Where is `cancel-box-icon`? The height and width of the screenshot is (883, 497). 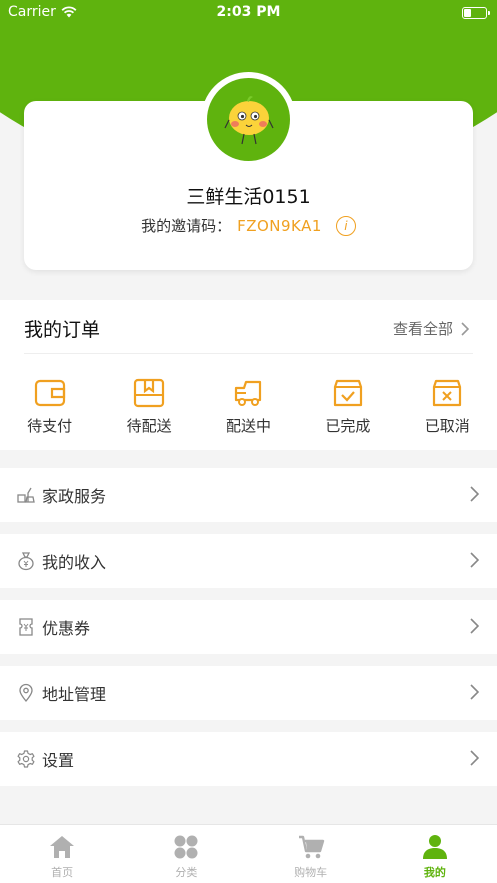 cancel-box-icon is located at coordinates (447, 393).